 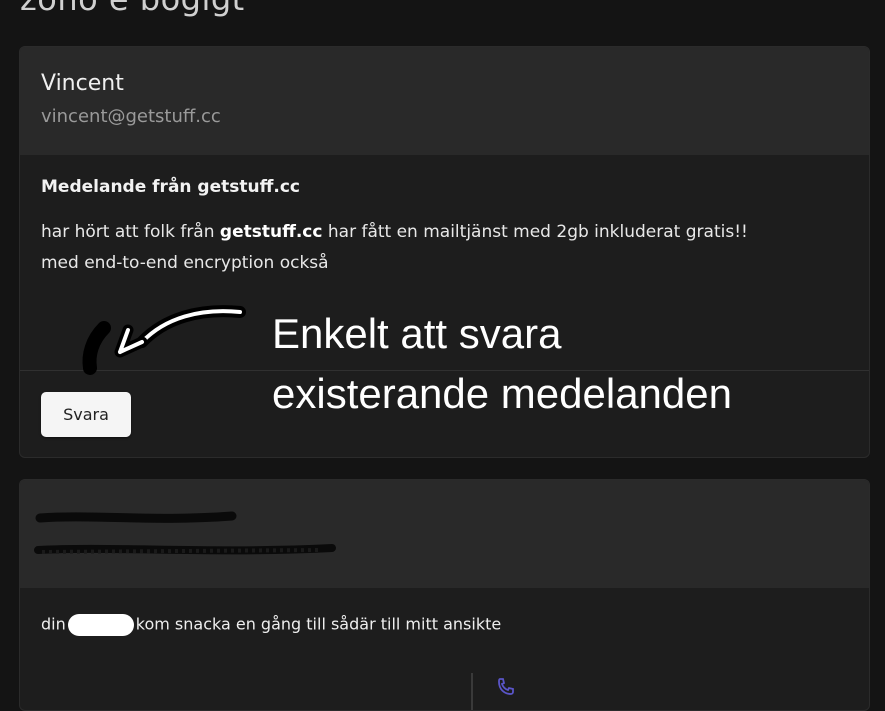 I want to click on message-text-bold: getstuff.cc, so click(x=271, y=232).